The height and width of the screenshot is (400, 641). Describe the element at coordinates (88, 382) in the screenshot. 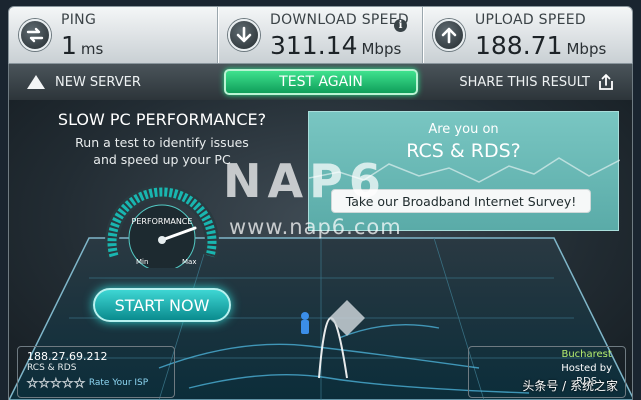

I see `isp-rating: ★ ★ ★ ★ ★ Rate Your ISP` at that location.